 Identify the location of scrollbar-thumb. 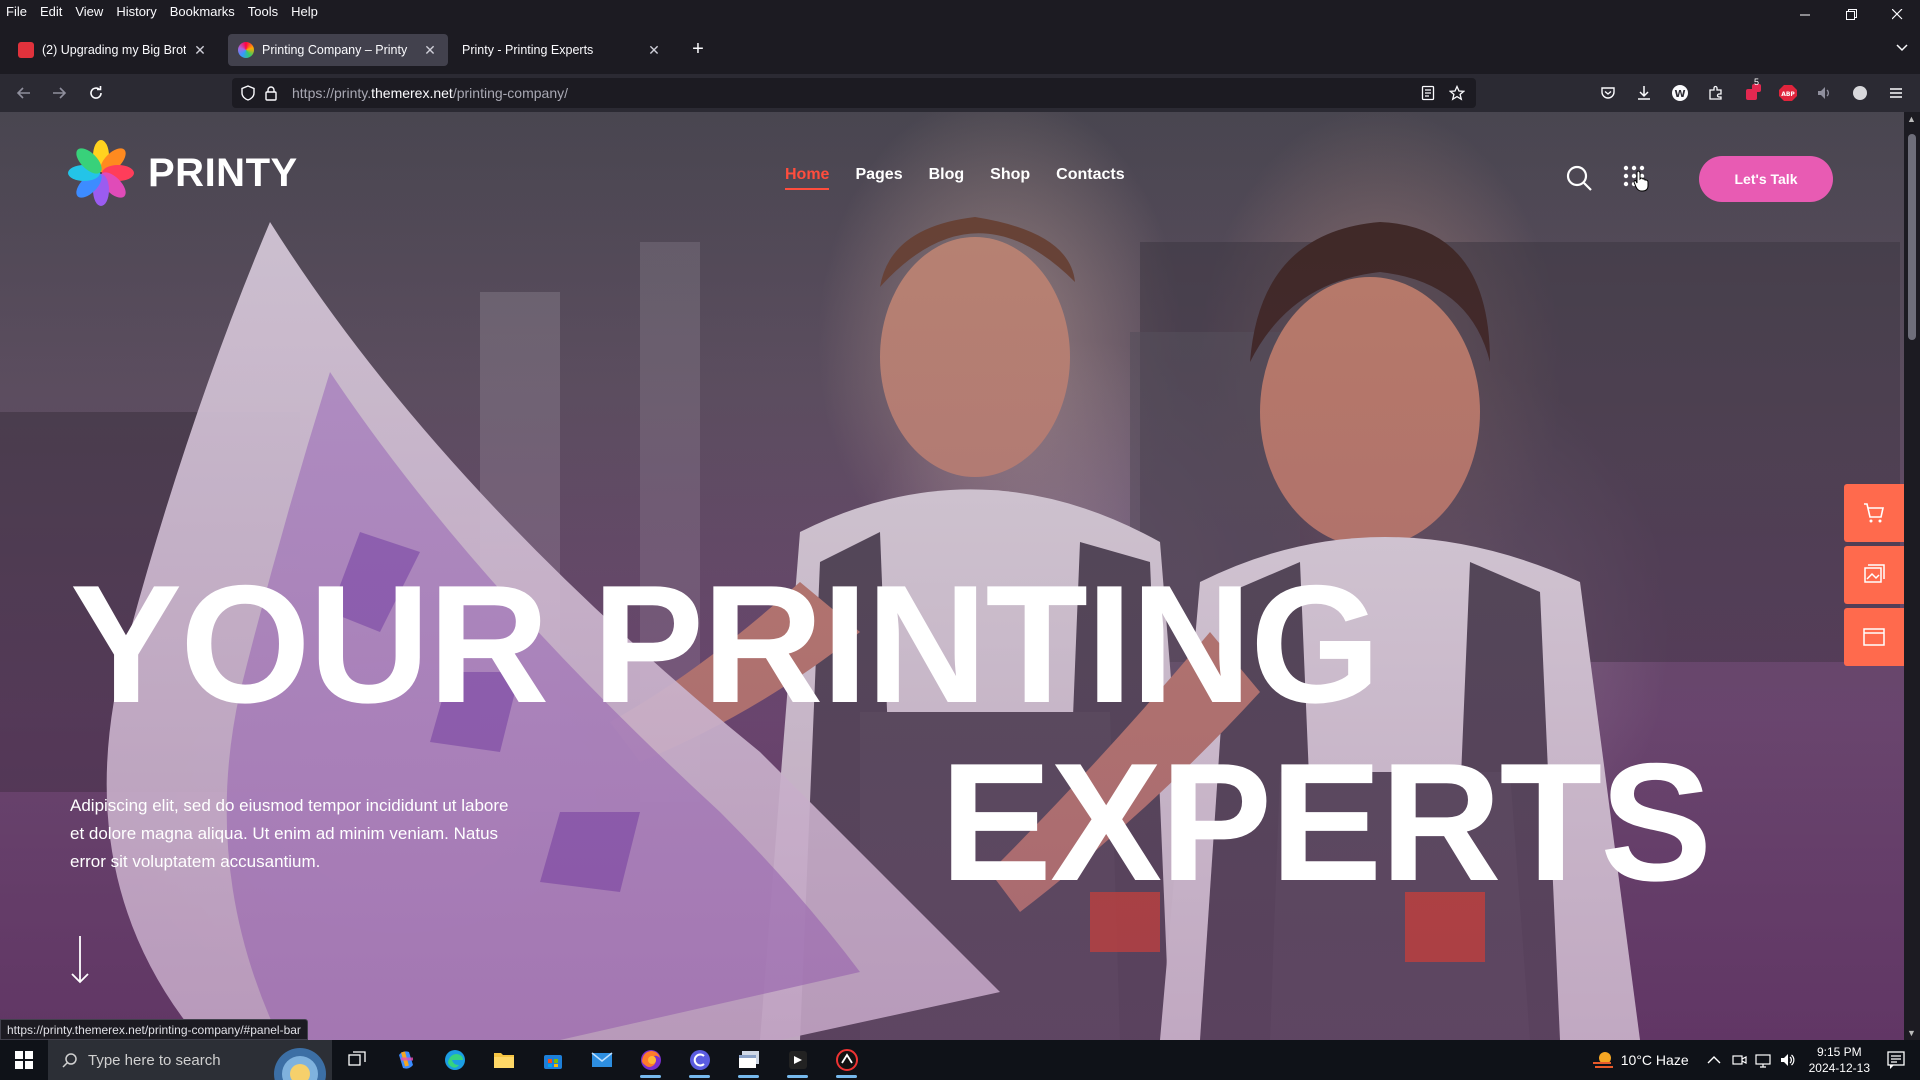
(1912, 237).